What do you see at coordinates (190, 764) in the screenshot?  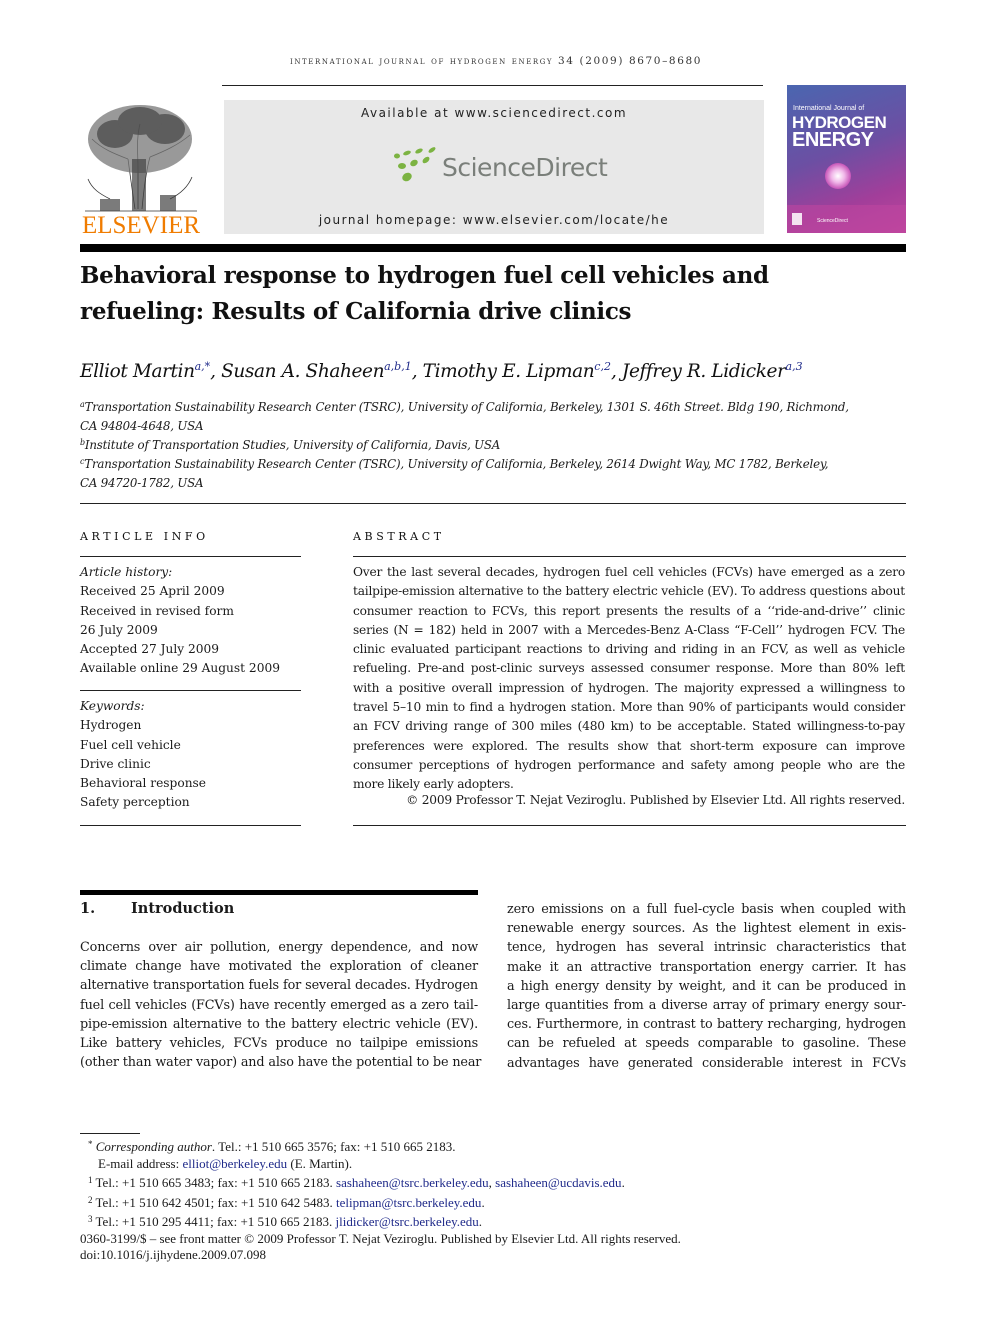 I see `keyword: Drive clinic` at bounding box center [190, 764].